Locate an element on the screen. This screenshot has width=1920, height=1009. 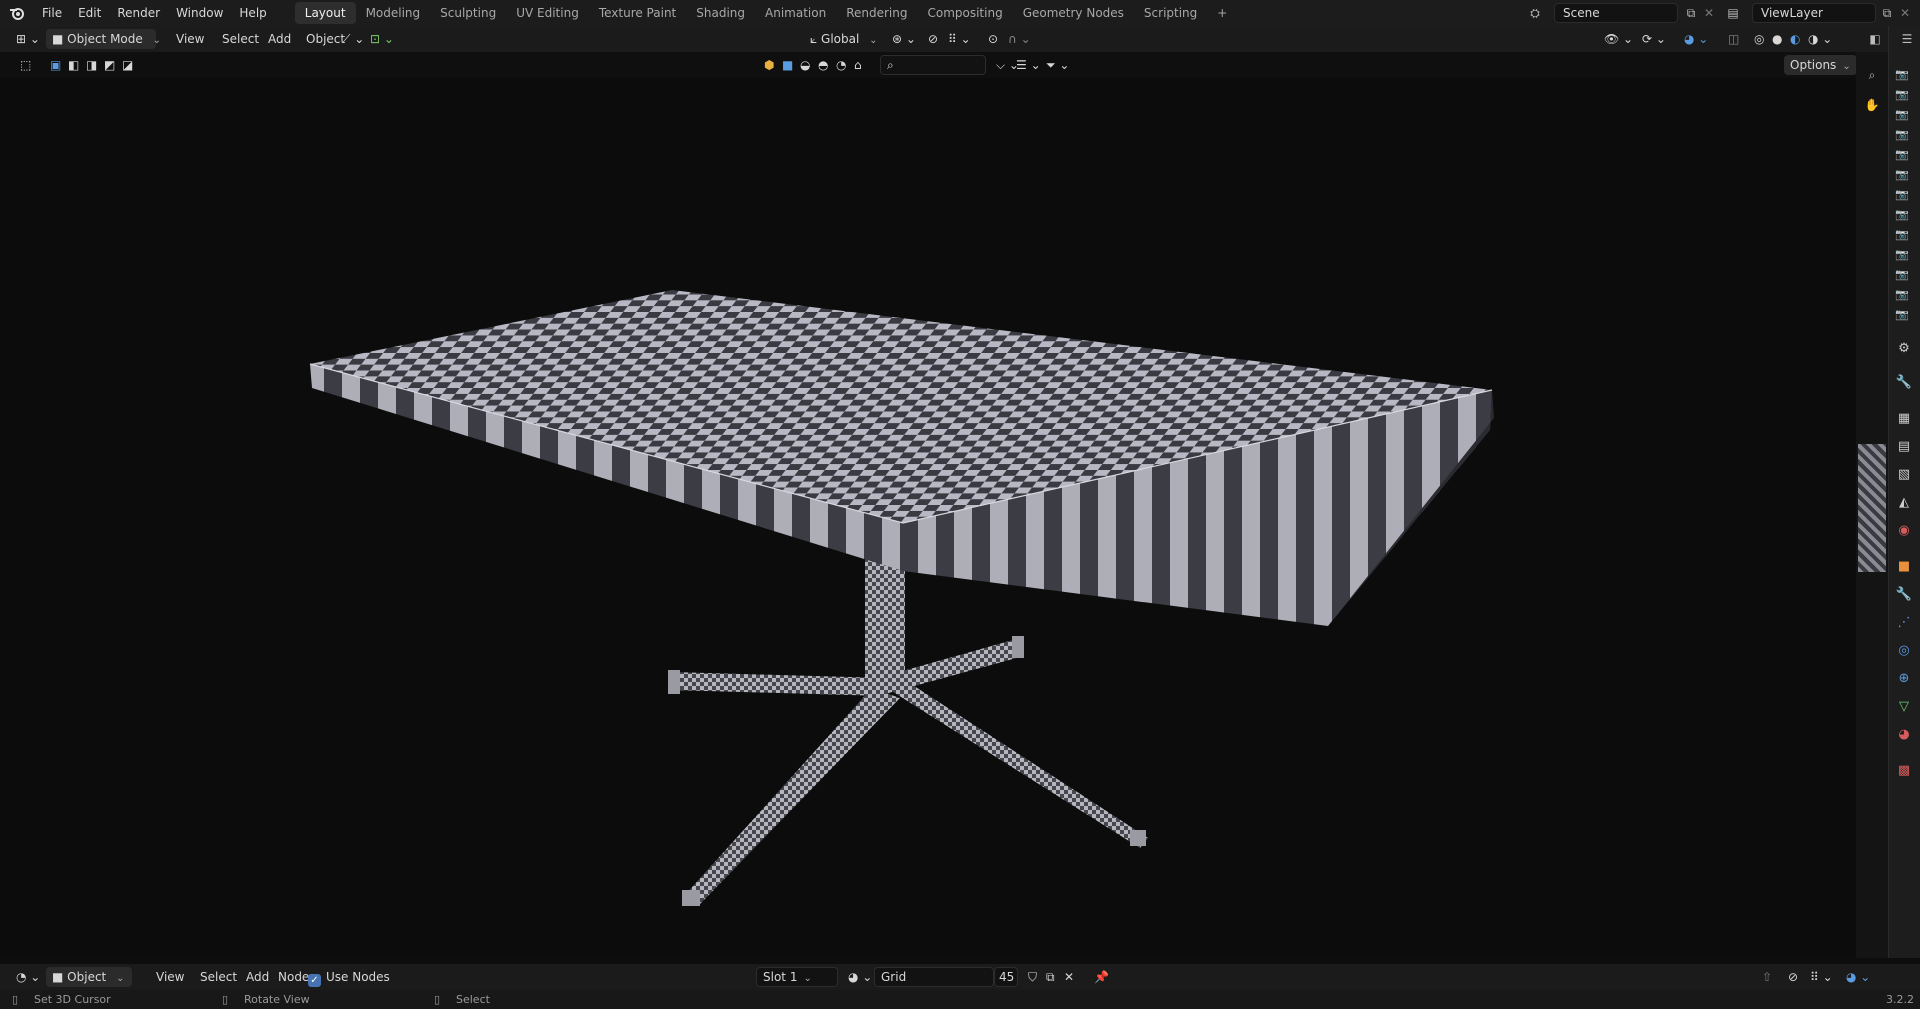
parent-node-tree-icon: ⇧ is located at coordinates (1767, 977).